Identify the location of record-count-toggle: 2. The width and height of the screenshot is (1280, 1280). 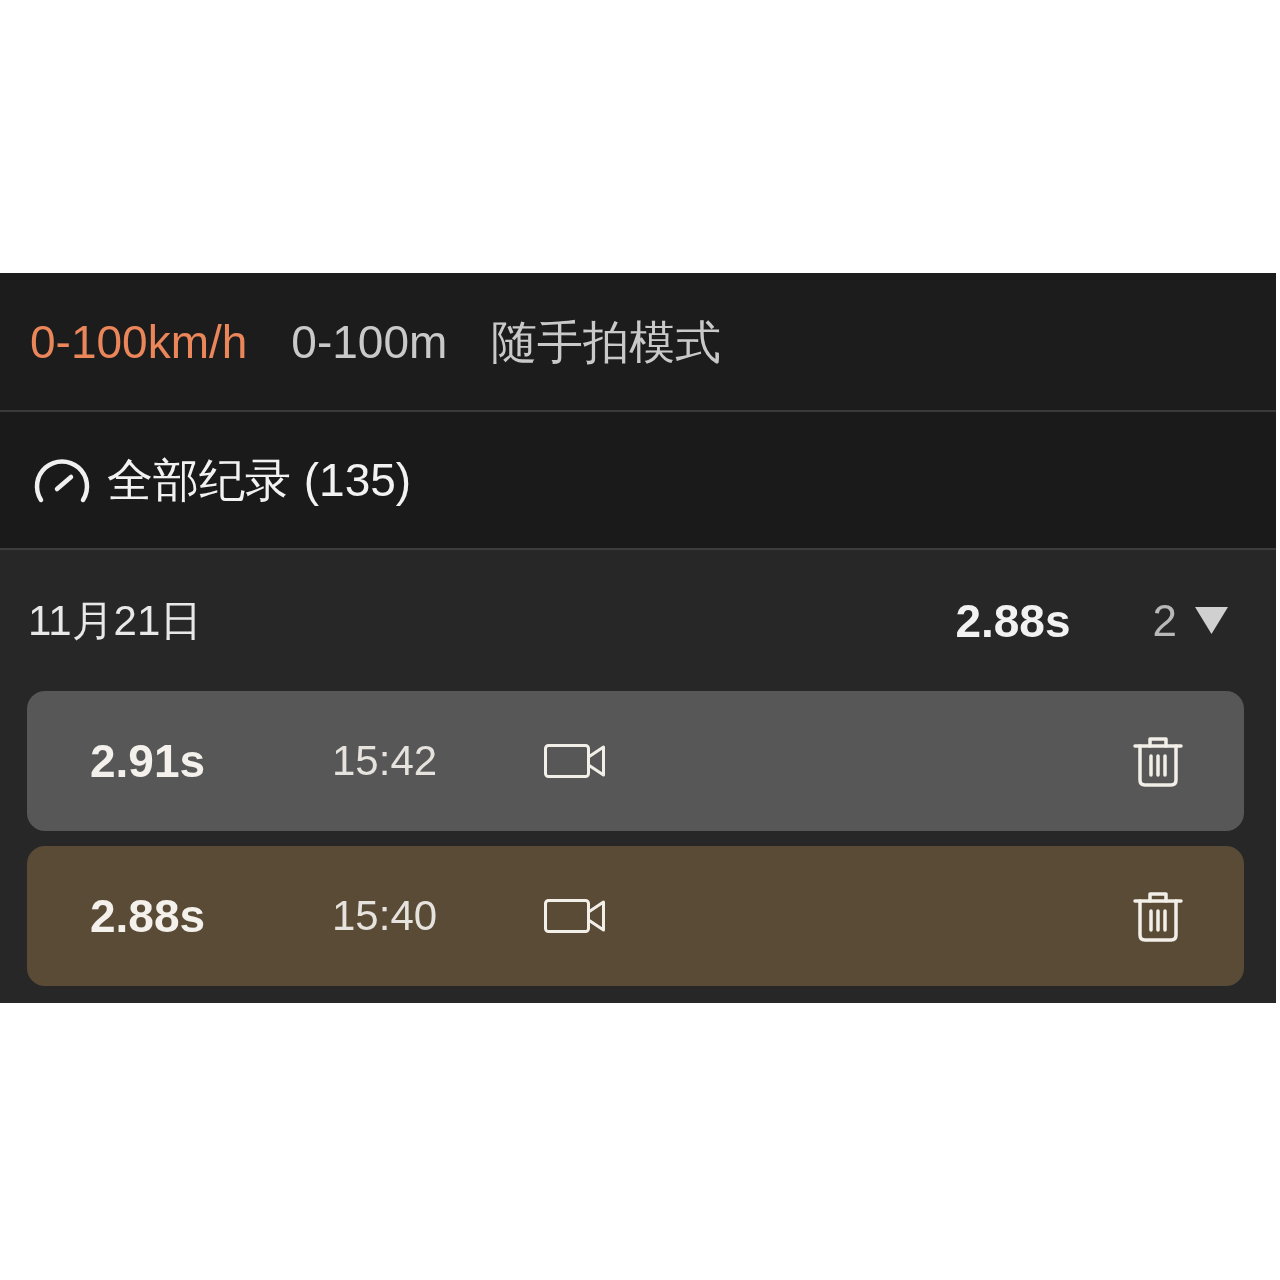
(1190, 620).